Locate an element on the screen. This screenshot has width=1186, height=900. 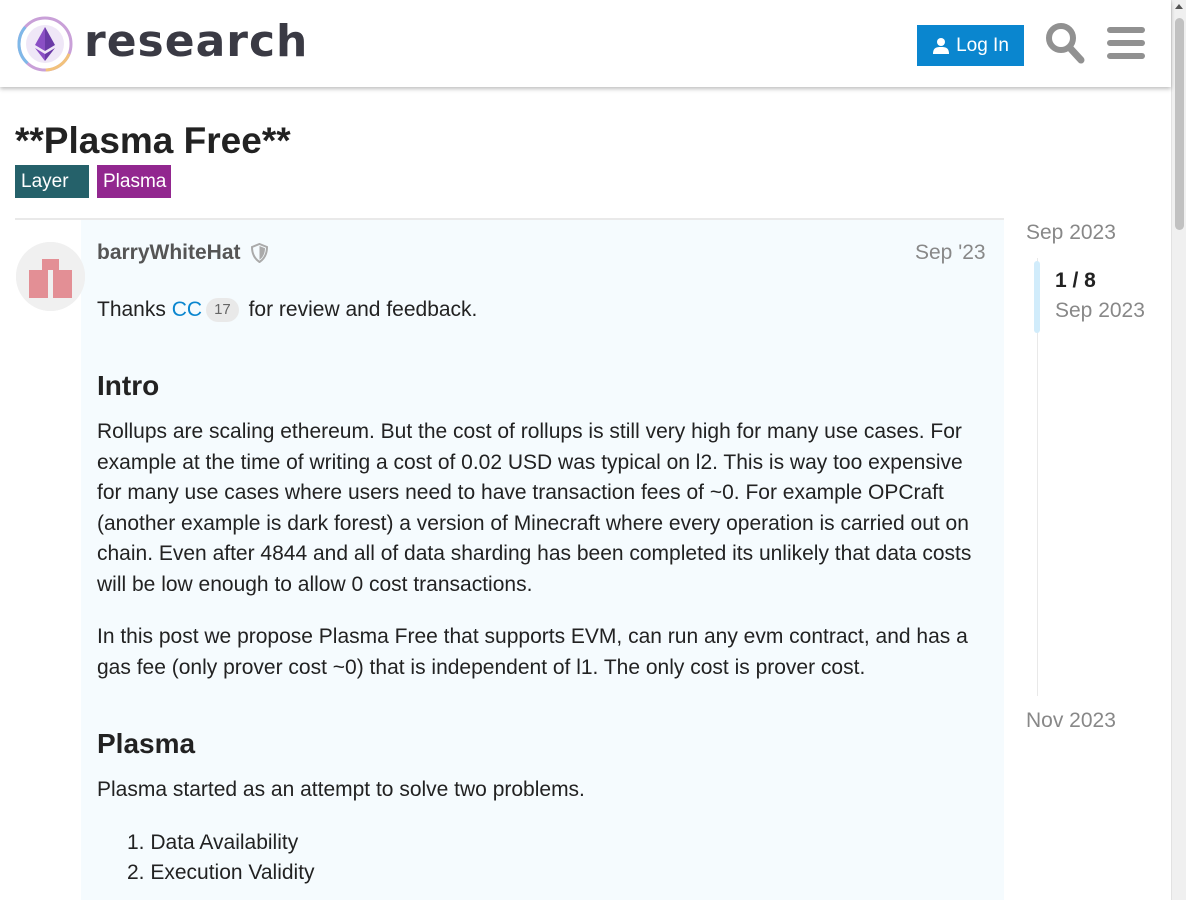
post-author: barryWhiteHat is located at coordinates (169, 253).